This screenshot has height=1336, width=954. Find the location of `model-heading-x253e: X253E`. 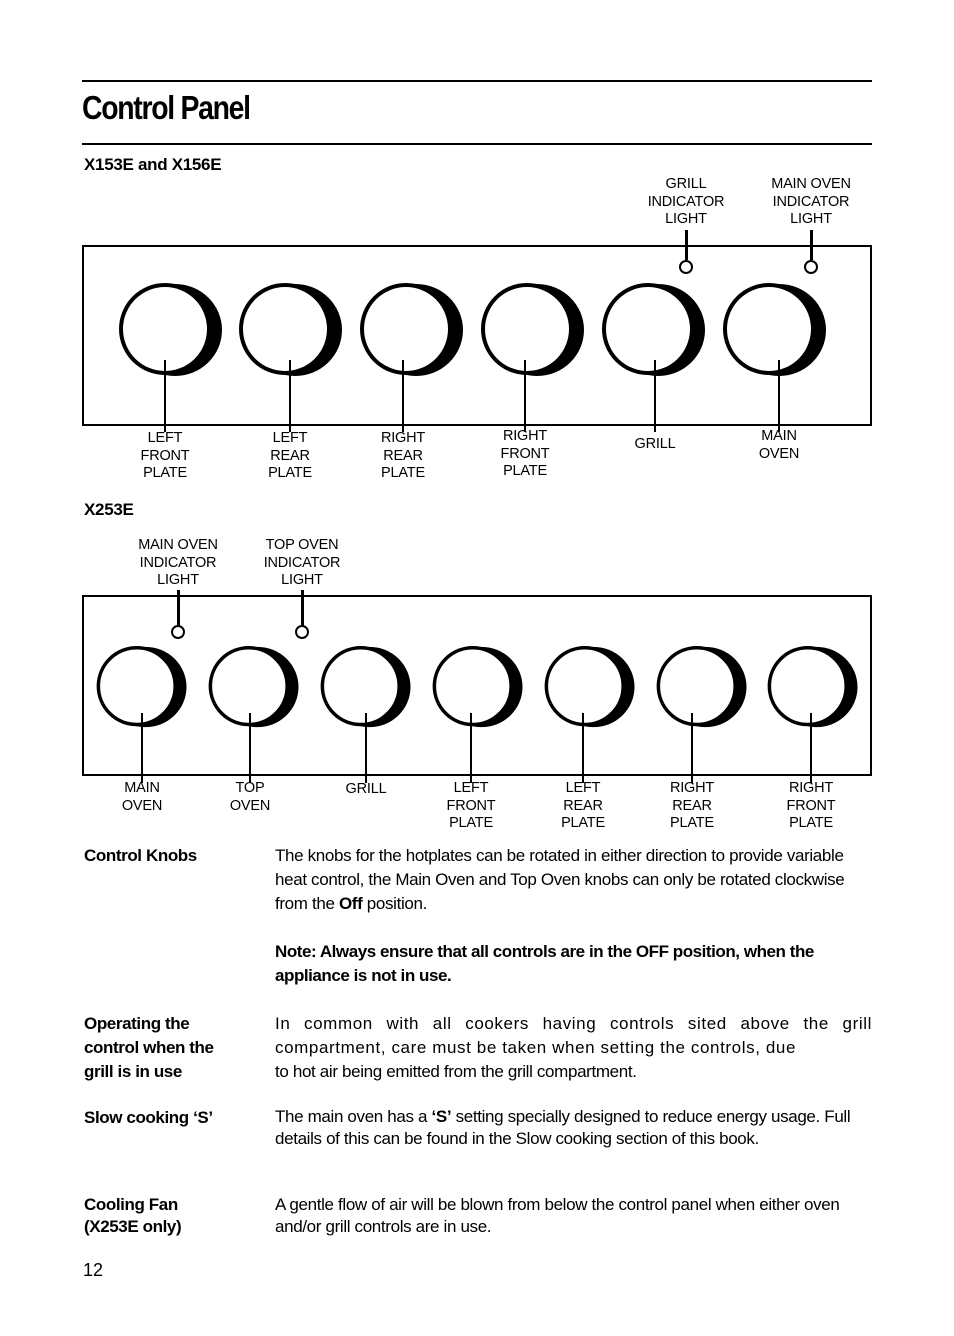

model-heading-x253e: X253E is located at coordinates (109, 509).